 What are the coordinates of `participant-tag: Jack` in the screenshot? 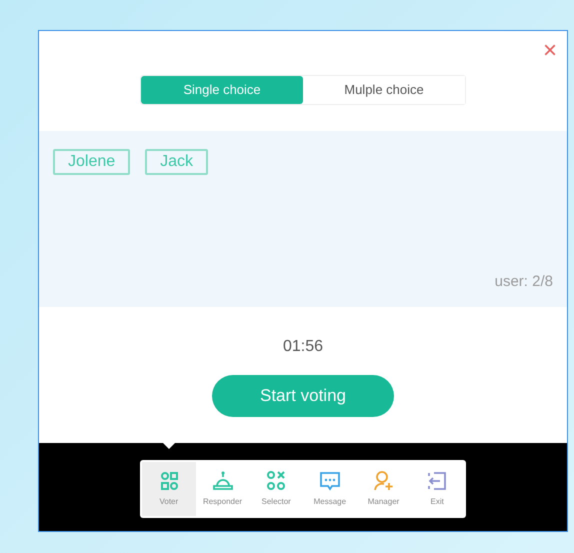 It's located at (176, 162).